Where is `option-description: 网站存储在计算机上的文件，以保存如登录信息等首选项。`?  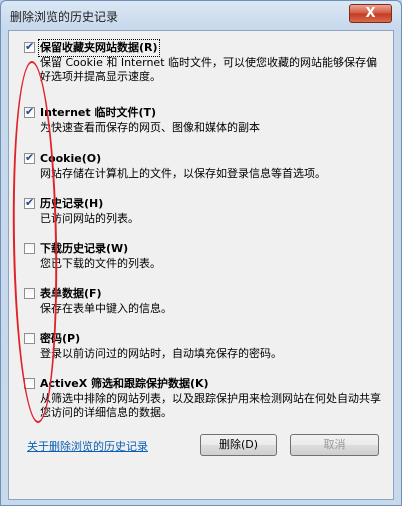 option-description: 网站存储在计算机上的文件，以保存如登录信息等首选项。 is located at coordinates (183, 173).